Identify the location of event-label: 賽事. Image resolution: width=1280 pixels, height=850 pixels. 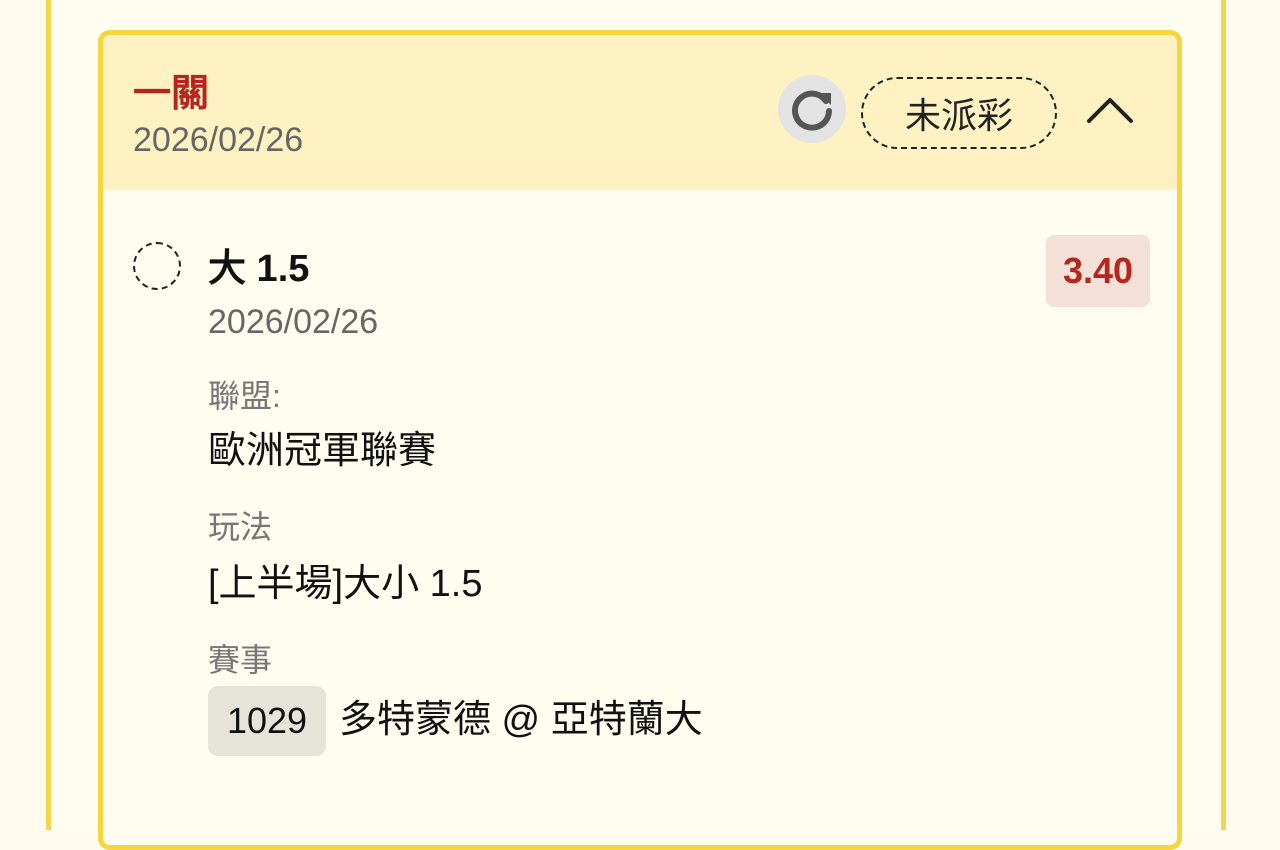
(240, 660).